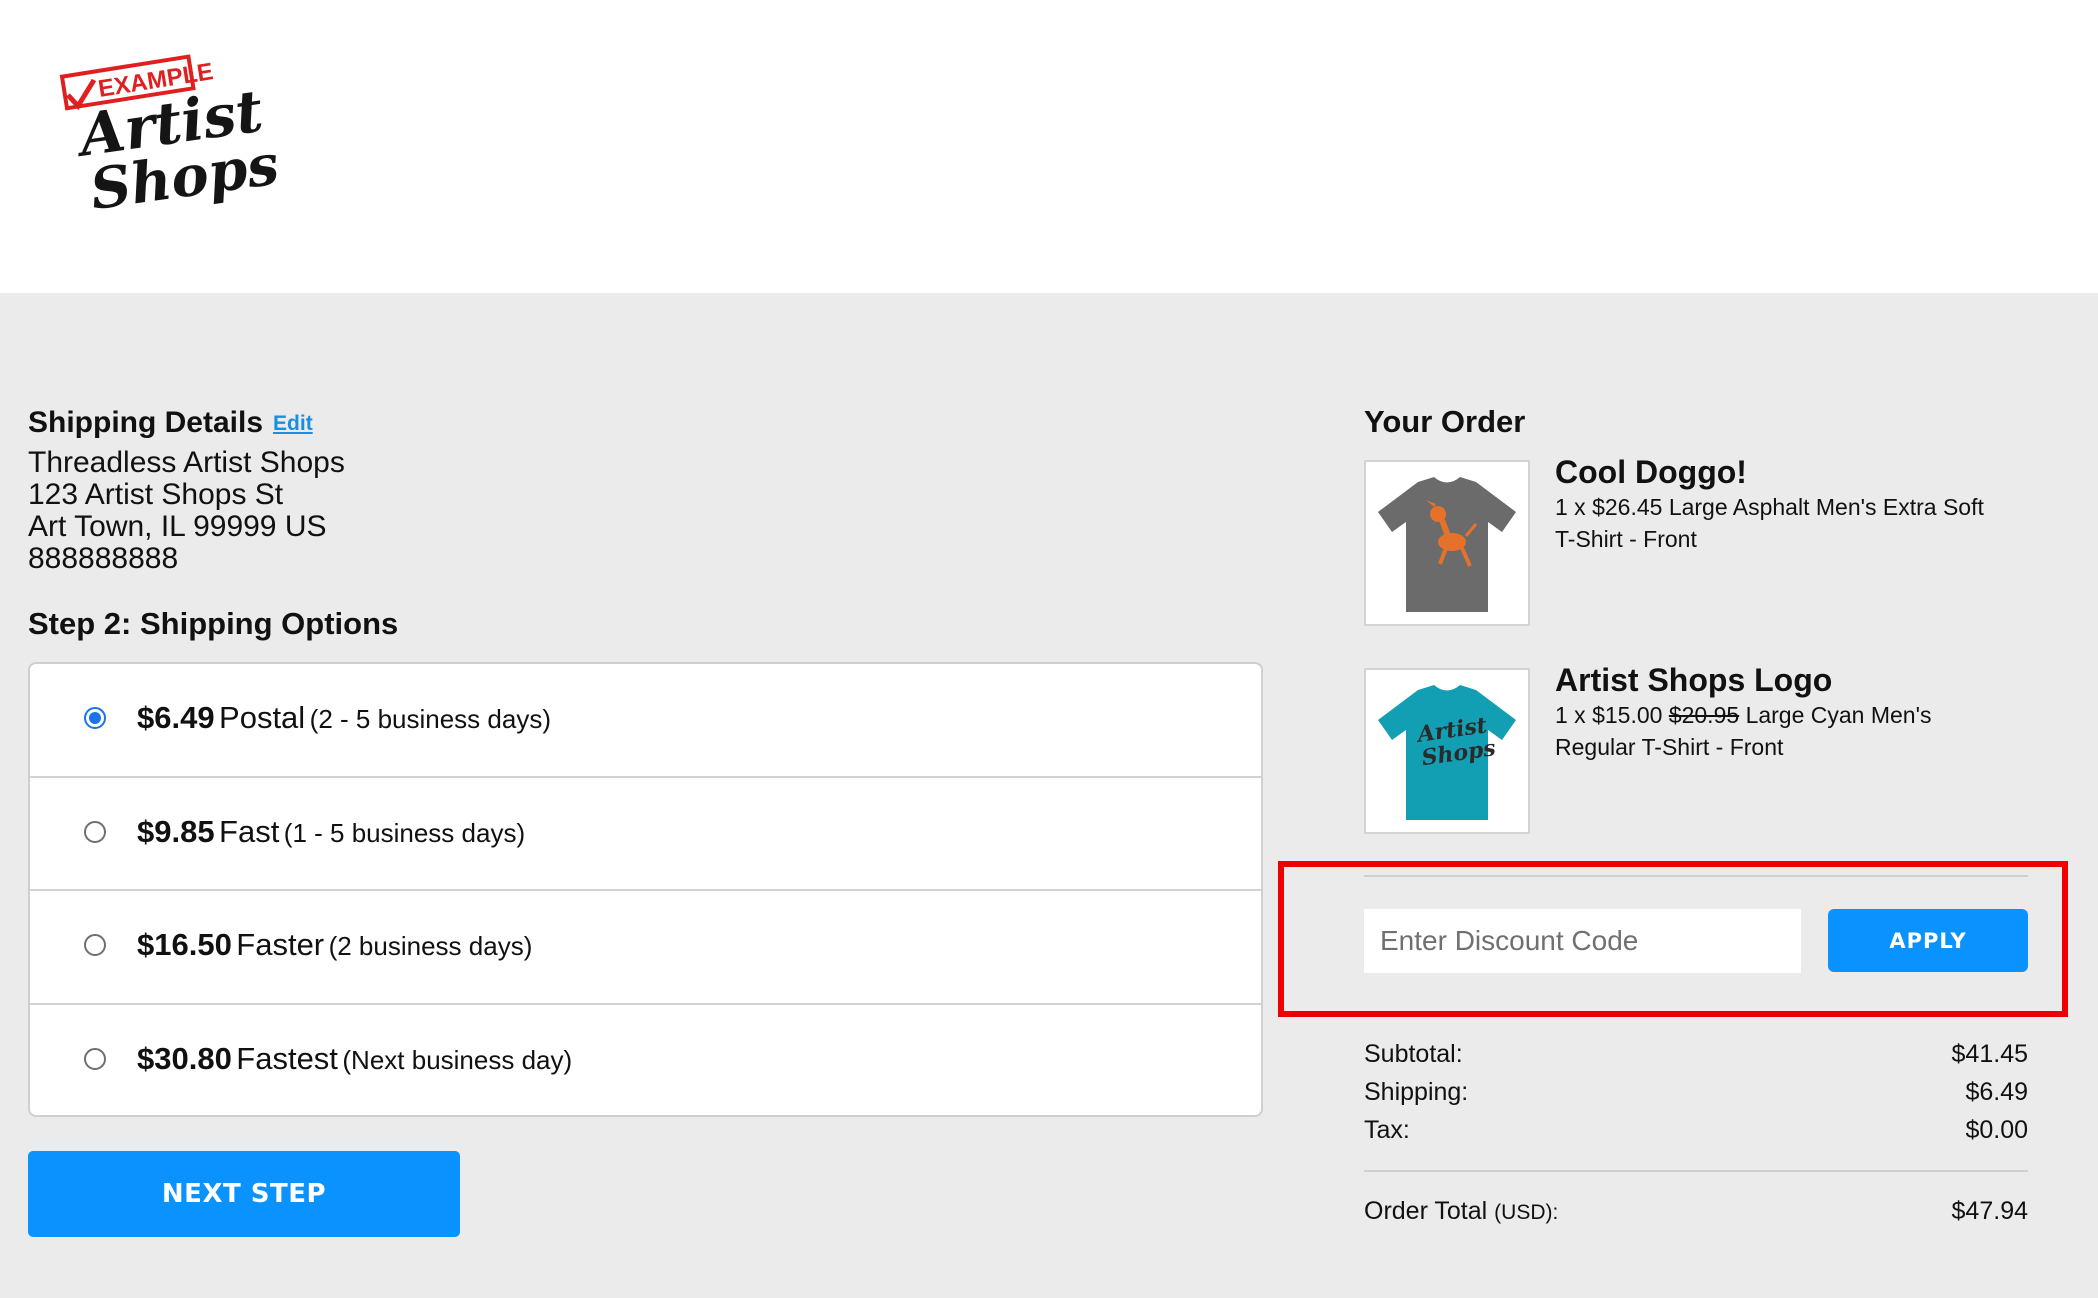 This screenshot has width=2098, height=1298. What do you see at coordinates (1609, 507) in the screenshot?
I see `item-qty-price: 1 x $26.45` at bounding box center [1609, 507].